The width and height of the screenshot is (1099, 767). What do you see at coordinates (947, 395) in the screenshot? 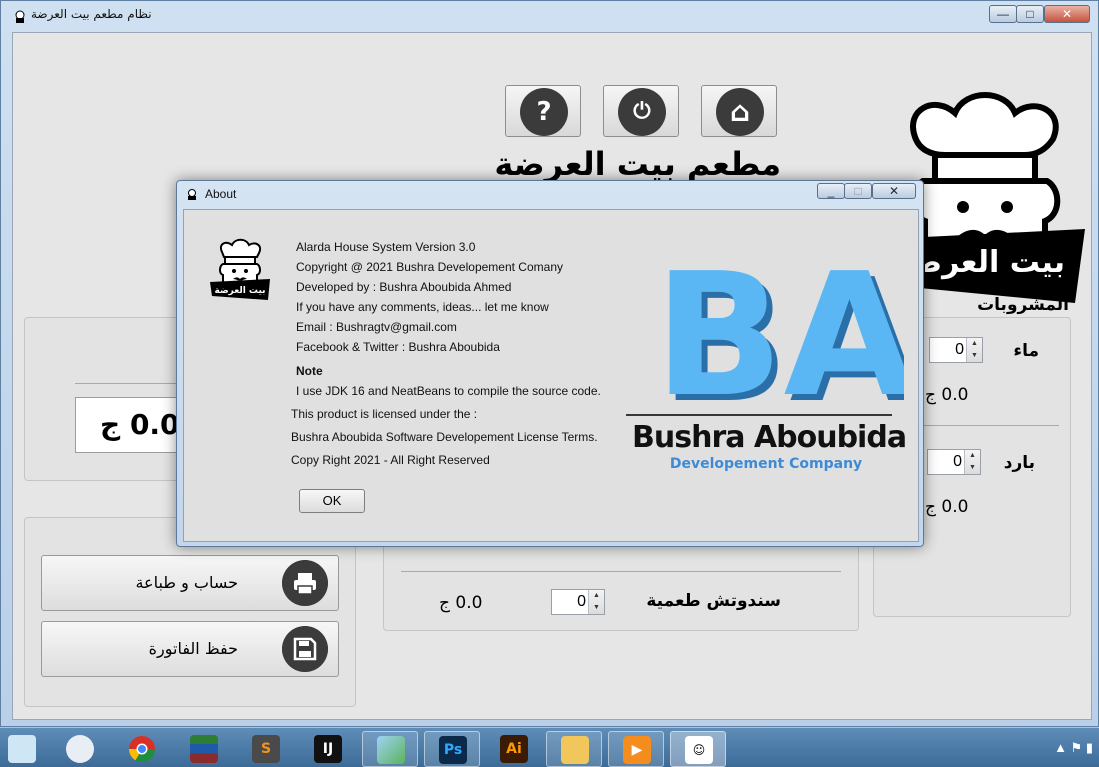
I see `water-price: 0.0 ج` at bounding box center [947, 395].